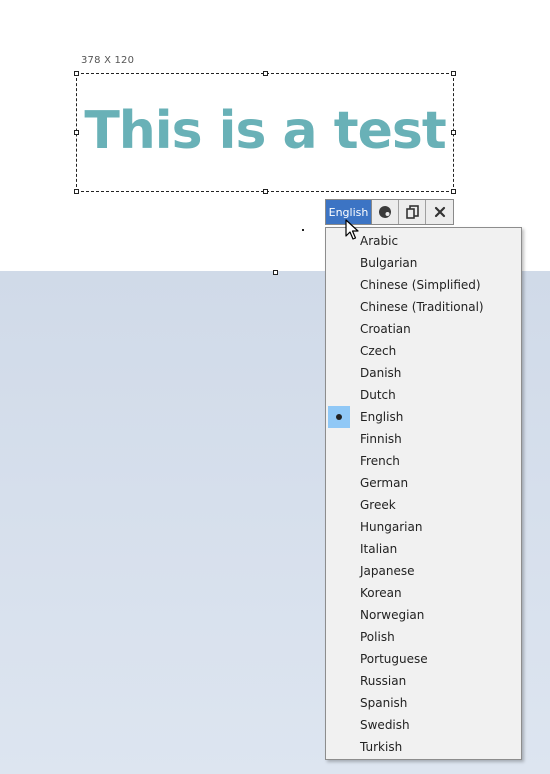 This screenshot has width=550, height=774. What do you see at coordinates (423, 373) in the screenshot?
I see `language-menu-item: Danish` at bounding box center [423, 373].